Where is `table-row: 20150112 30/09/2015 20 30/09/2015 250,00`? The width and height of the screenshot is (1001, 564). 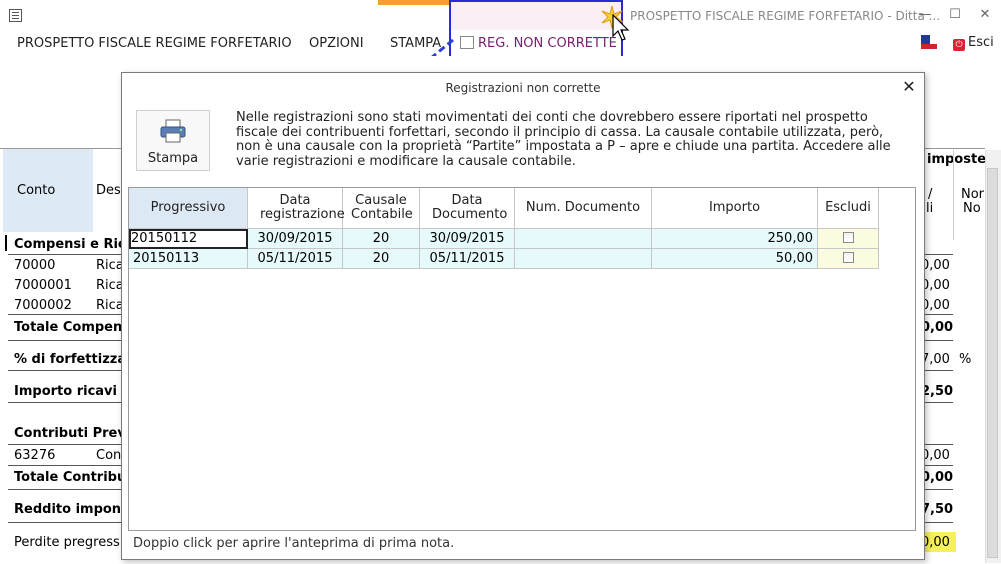
table-row: 20150112 30/09/2015 20 30/09/2015 250,00 is located at coordinates (504, 238).